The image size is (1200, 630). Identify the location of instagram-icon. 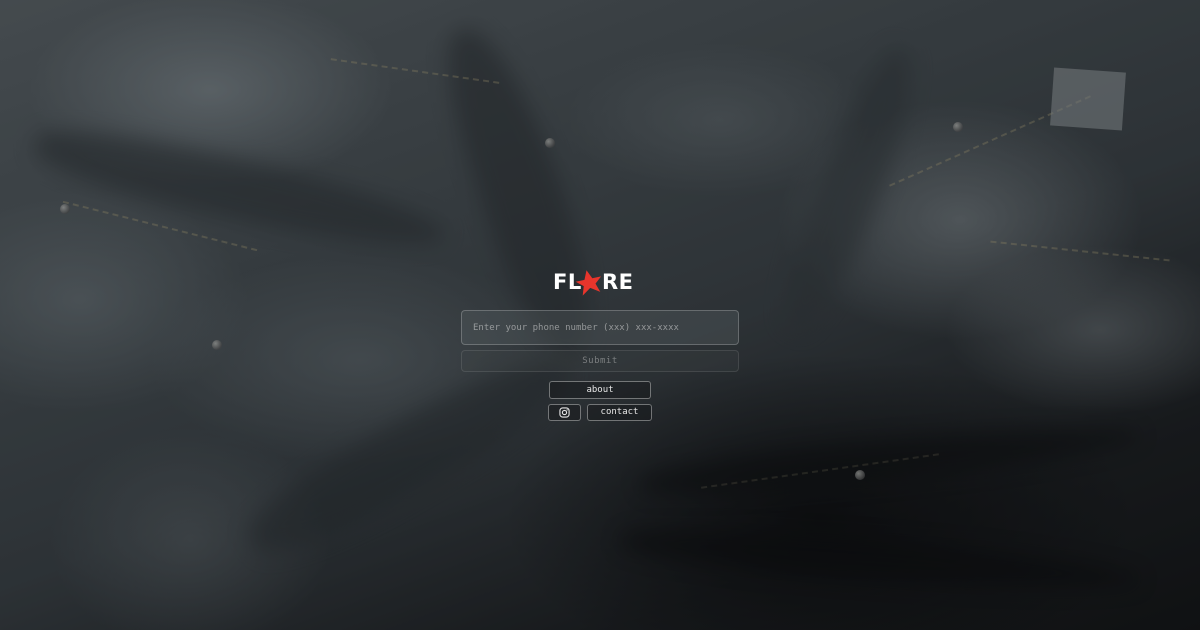
(564, 412).